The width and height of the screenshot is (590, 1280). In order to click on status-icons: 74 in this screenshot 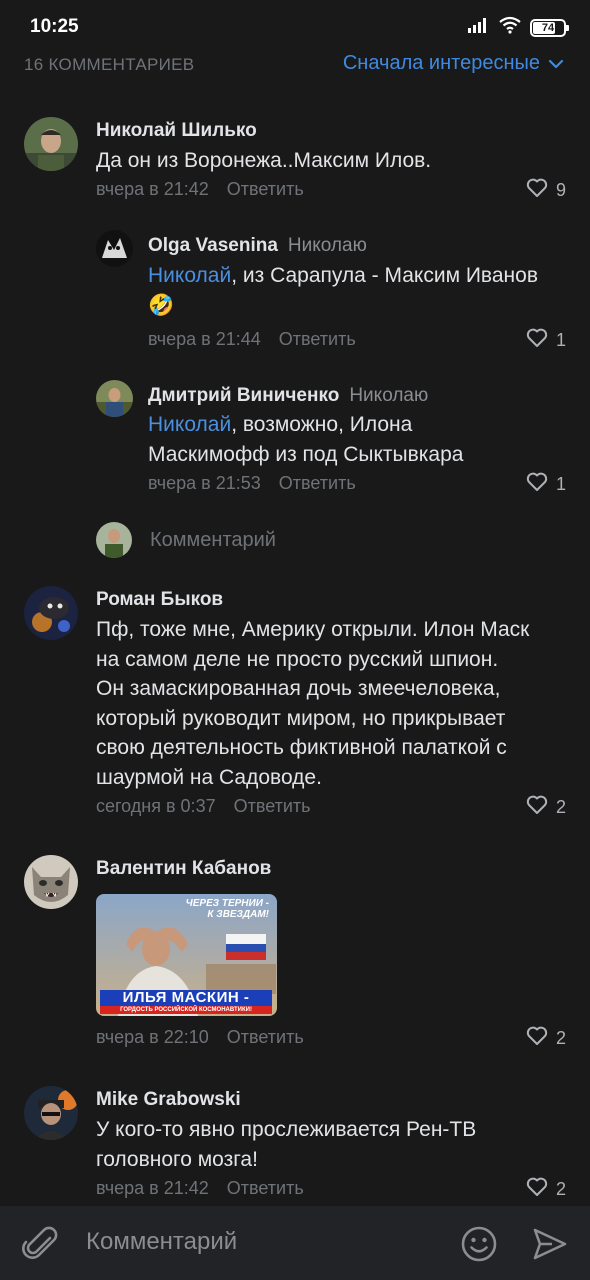, I will do `click(518, 27)`.